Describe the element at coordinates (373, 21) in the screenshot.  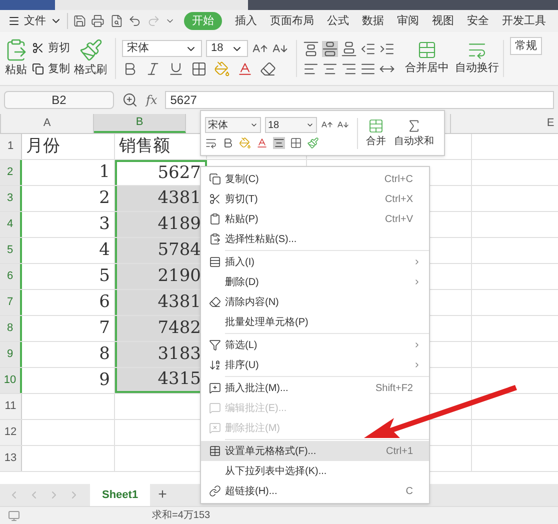
I see `ribbon-tab: 数据` at that location.